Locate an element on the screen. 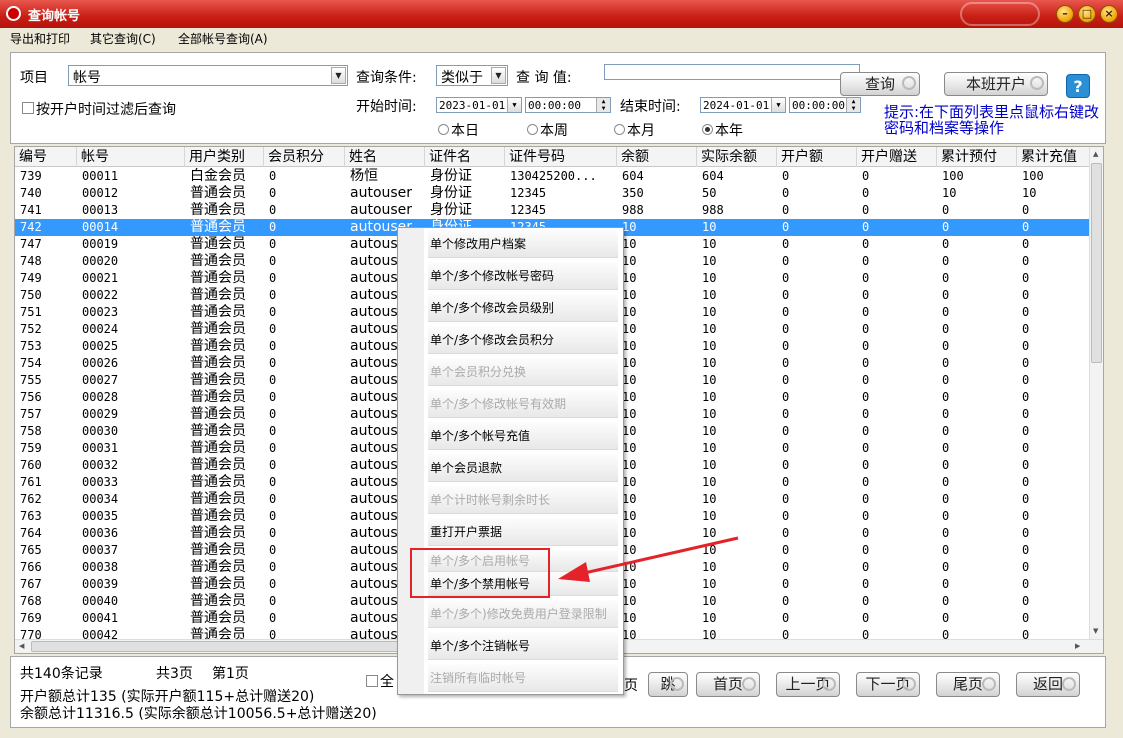 This screenshot has width=1123, height=738. column-header: 姓名 is located at coordinates (385, 157).